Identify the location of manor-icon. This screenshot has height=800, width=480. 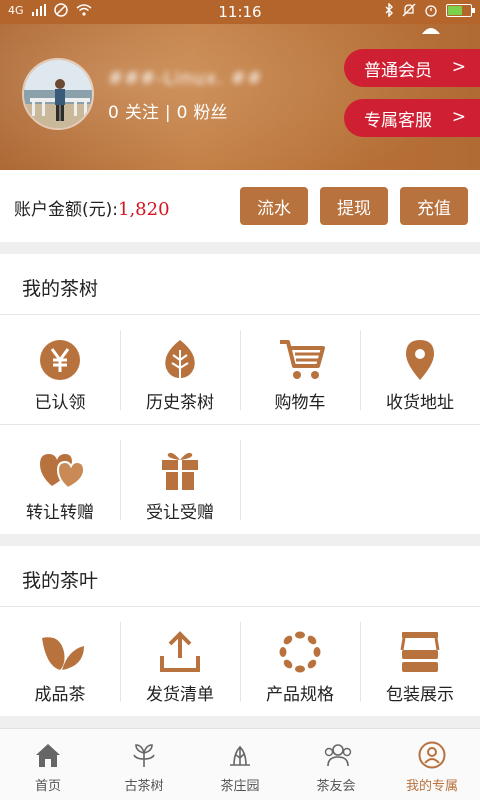
(240, 755).